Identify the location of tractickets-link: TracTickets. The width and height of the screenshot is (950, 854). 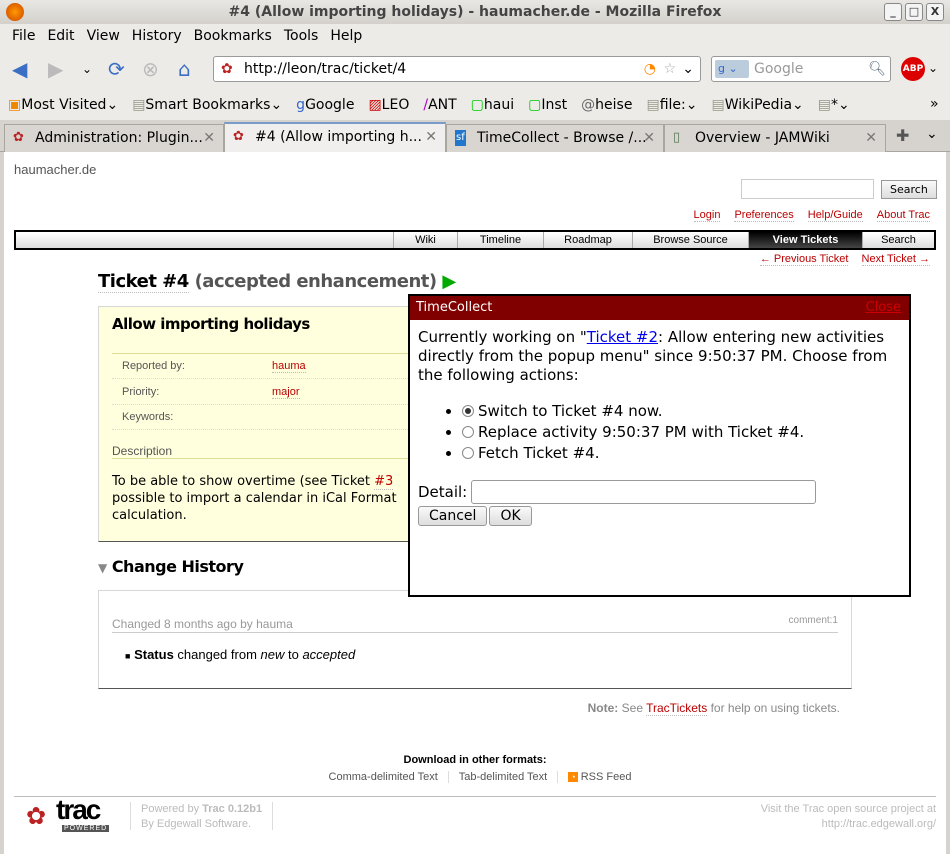
(677, 708).